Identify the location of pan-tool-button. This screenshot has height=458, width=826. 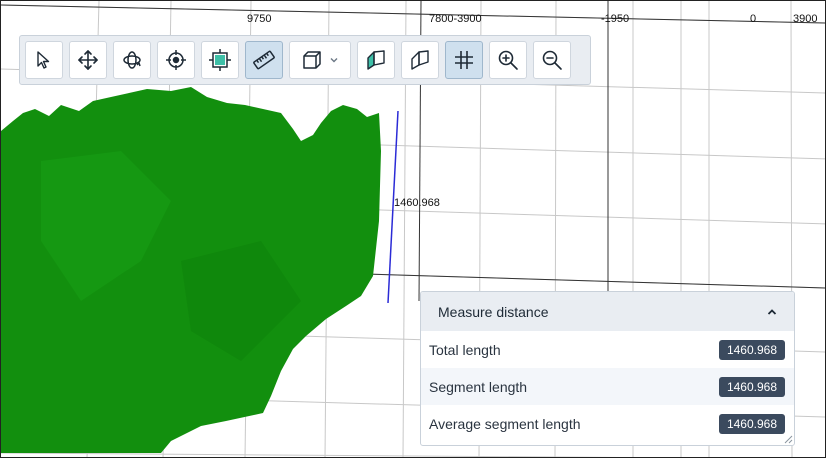
(88, 60).